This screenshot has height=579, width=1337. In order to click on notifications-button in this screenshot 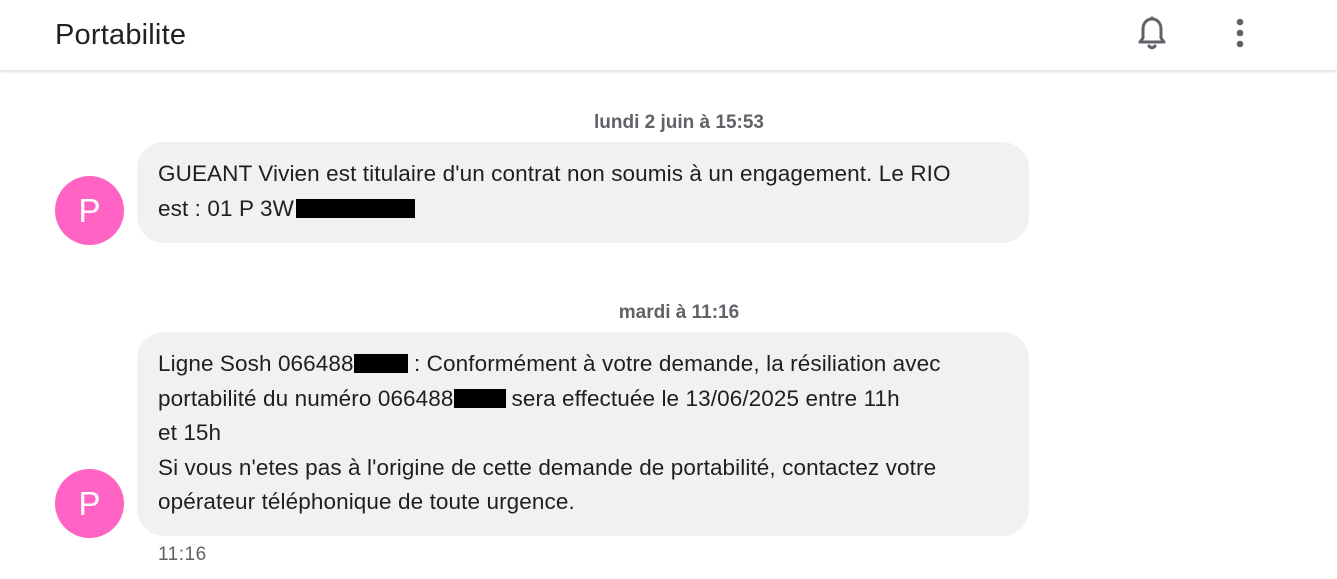, I will do `click(1152, 33)`.